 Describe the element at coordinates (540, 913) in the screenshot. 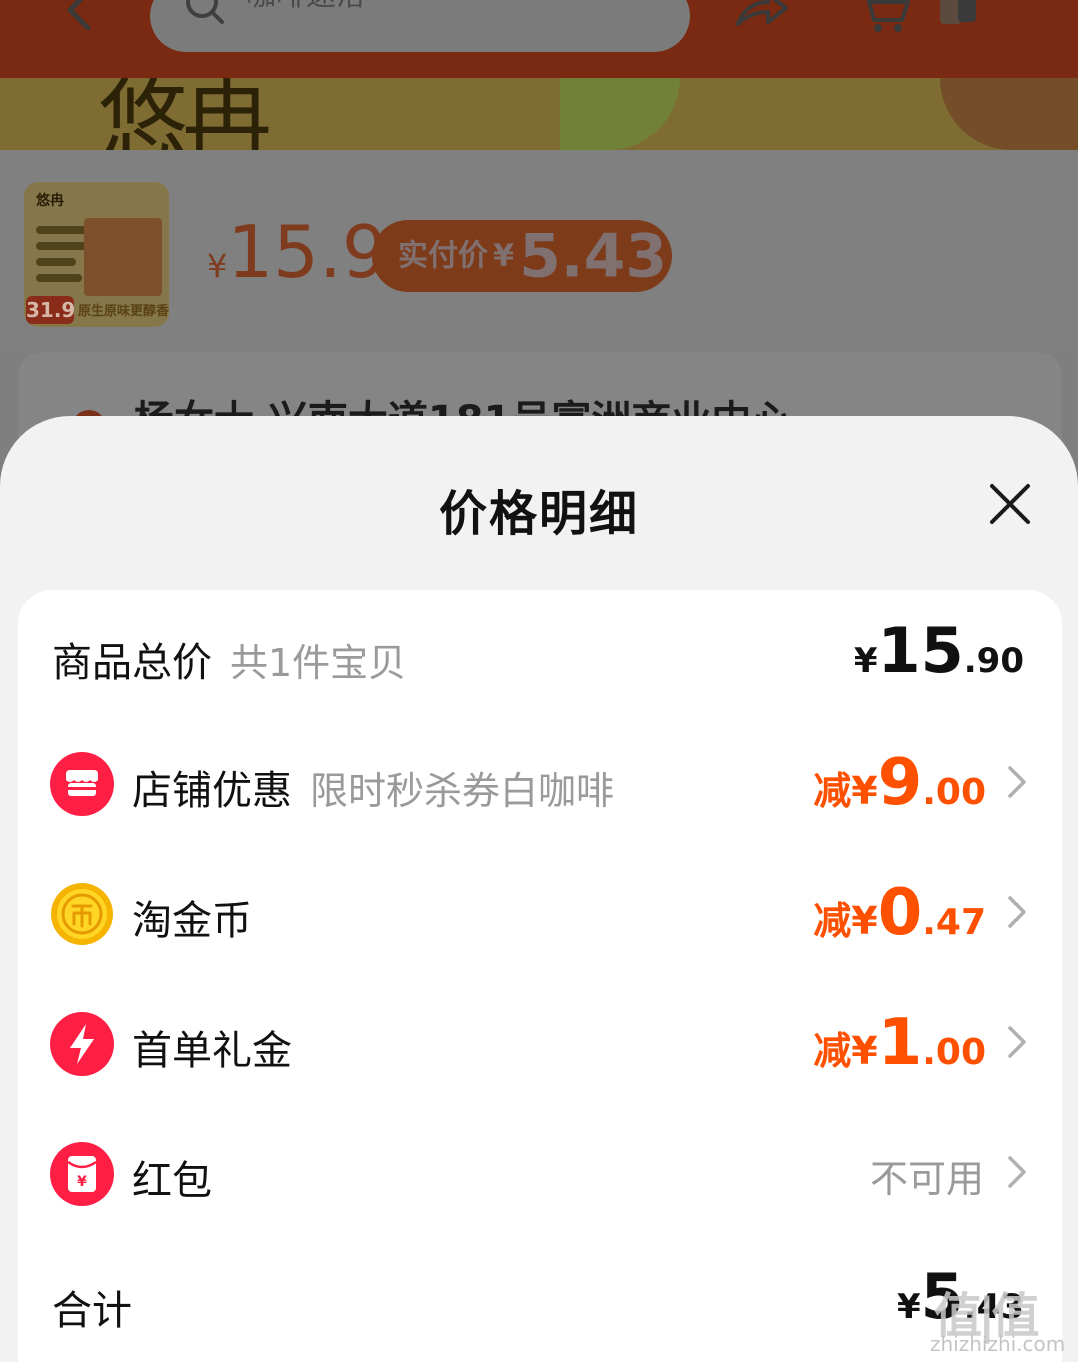

I see `gold-coin-row: 淘金币 减¥0.47` at that location.